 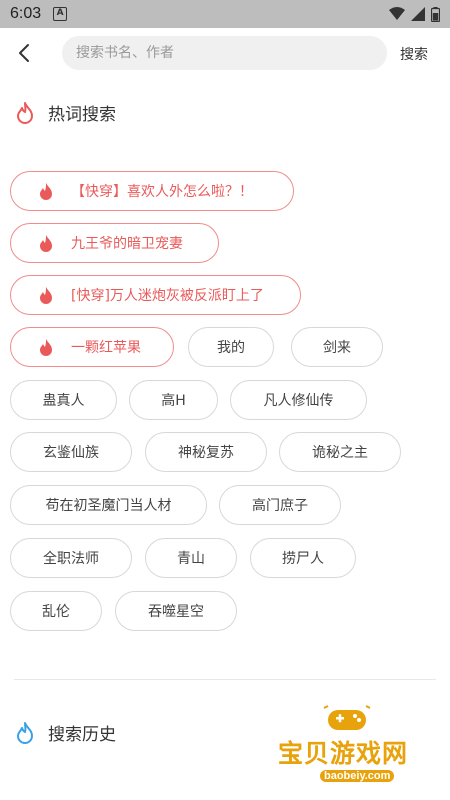 I want to click on search-field-container, so click(x=224, y=53).